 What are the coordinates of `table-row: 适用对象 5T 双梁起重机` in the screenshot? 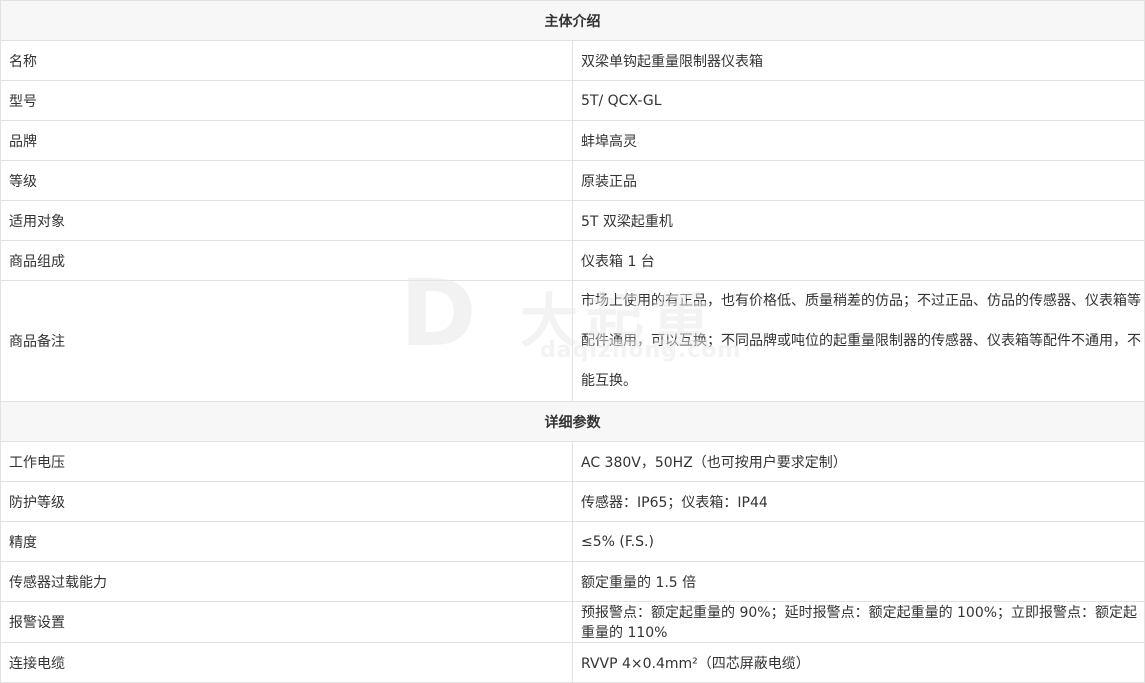 It's located at (572, 220).